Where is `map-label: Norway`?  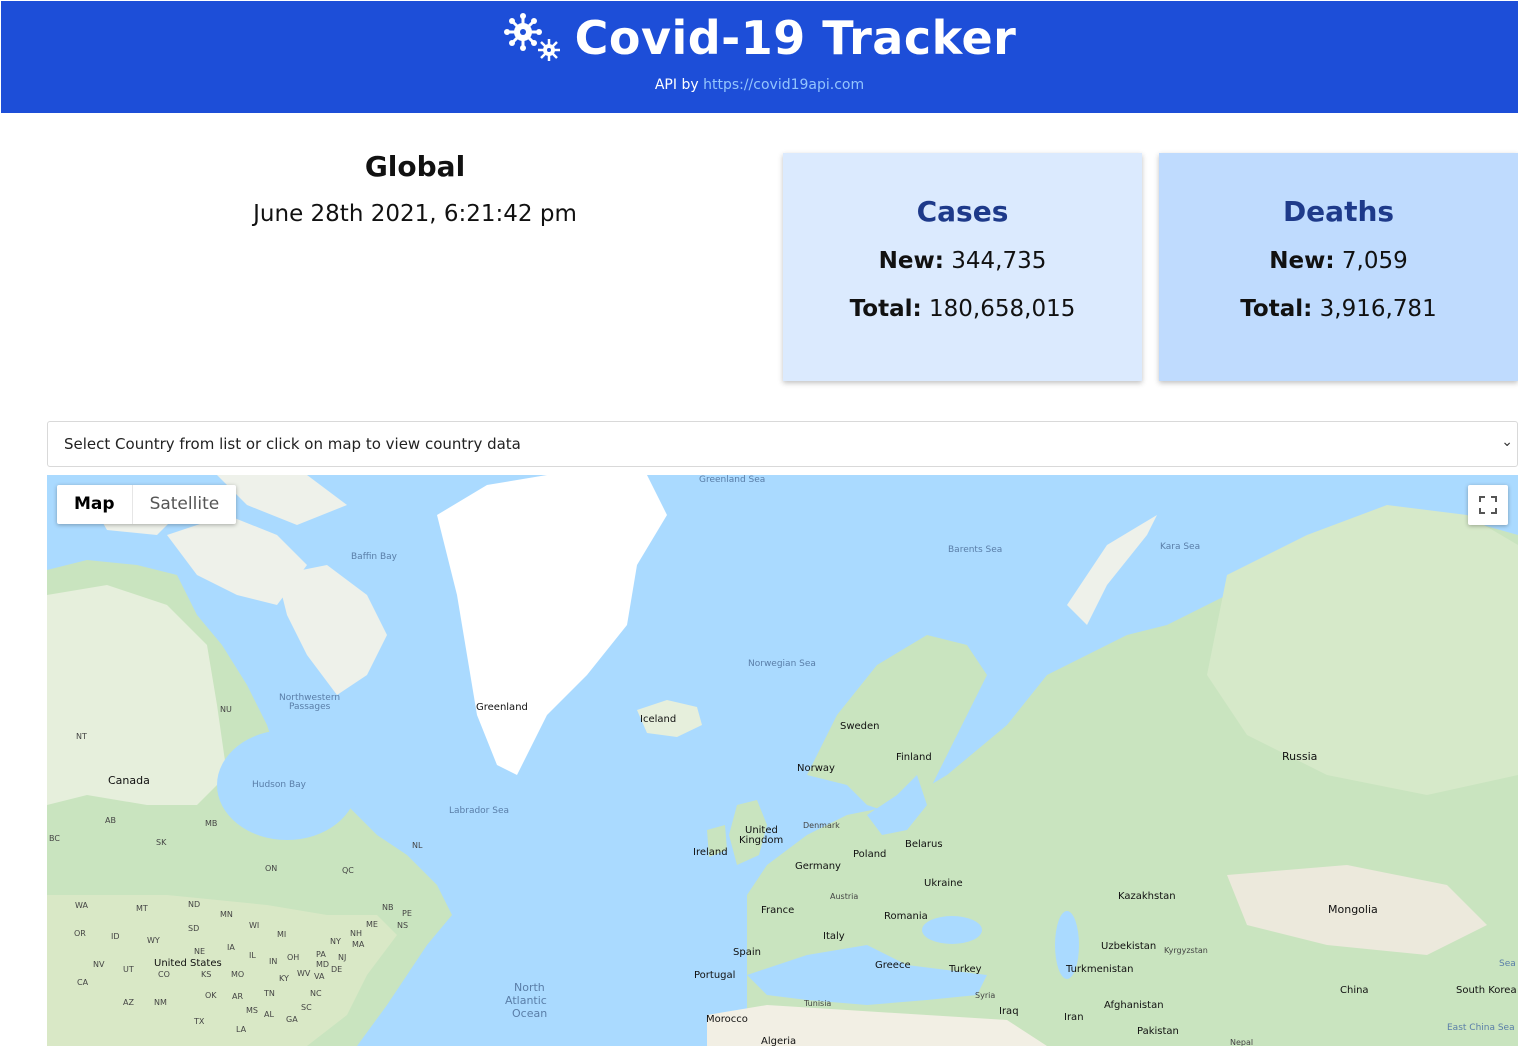 map-label: Norway is located at coordinates (816, 768).